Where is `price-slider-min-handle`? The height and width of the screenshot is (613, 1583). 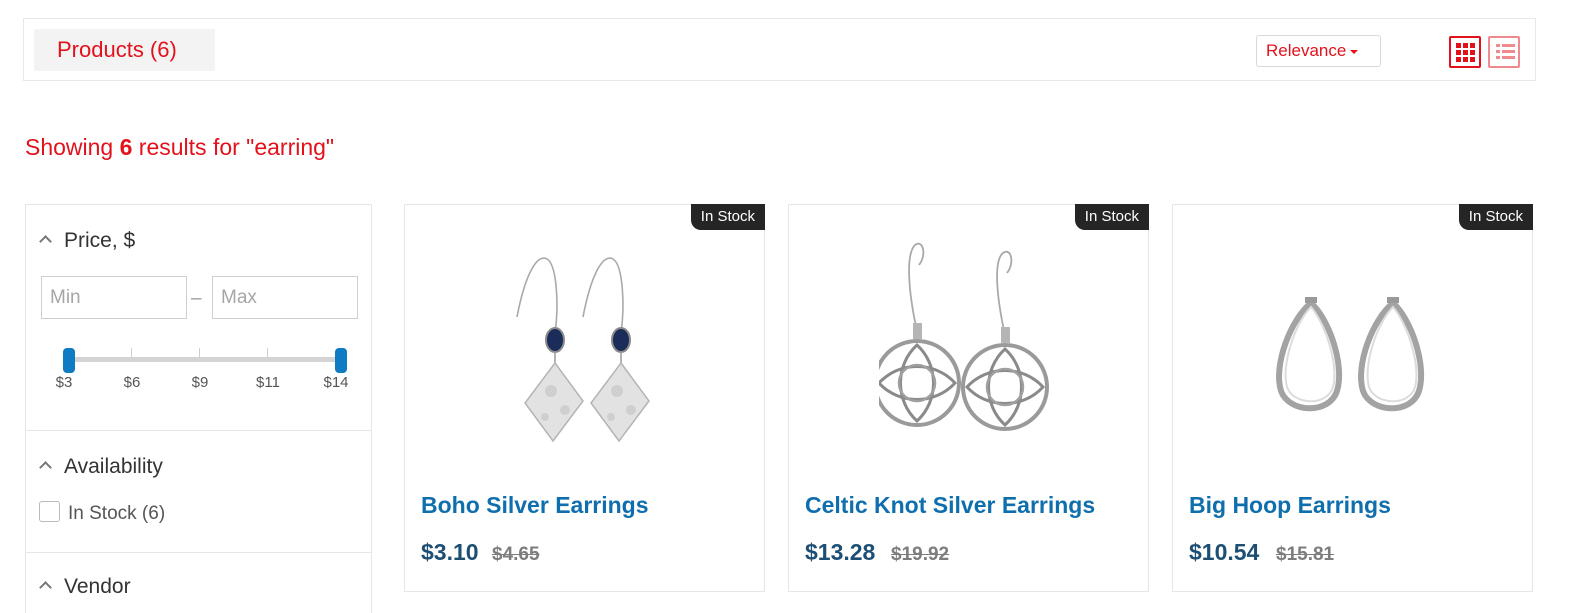 price-slider-min-handle is located at coordinates (69, 360).